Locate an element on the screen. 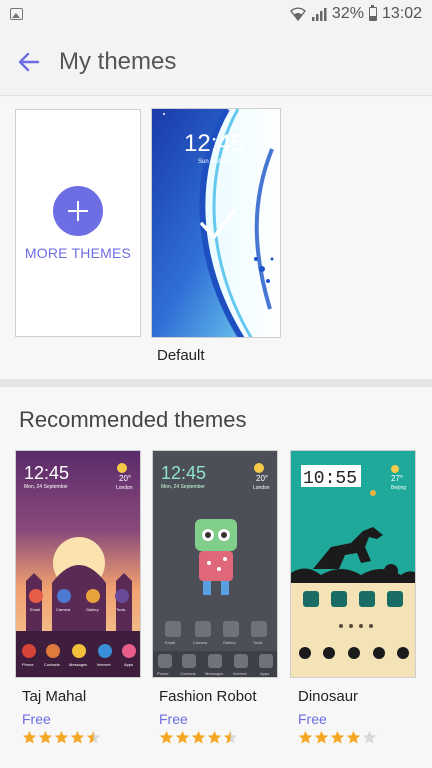  taj-icon-label-1: Camera is located at coordinates (63, 609).